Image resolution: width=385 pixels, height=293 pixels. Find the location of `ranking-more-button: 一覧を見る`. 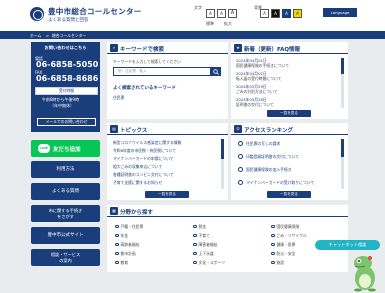

ranking-more-button: 一覧を見る is located at coordinates (289, 194).